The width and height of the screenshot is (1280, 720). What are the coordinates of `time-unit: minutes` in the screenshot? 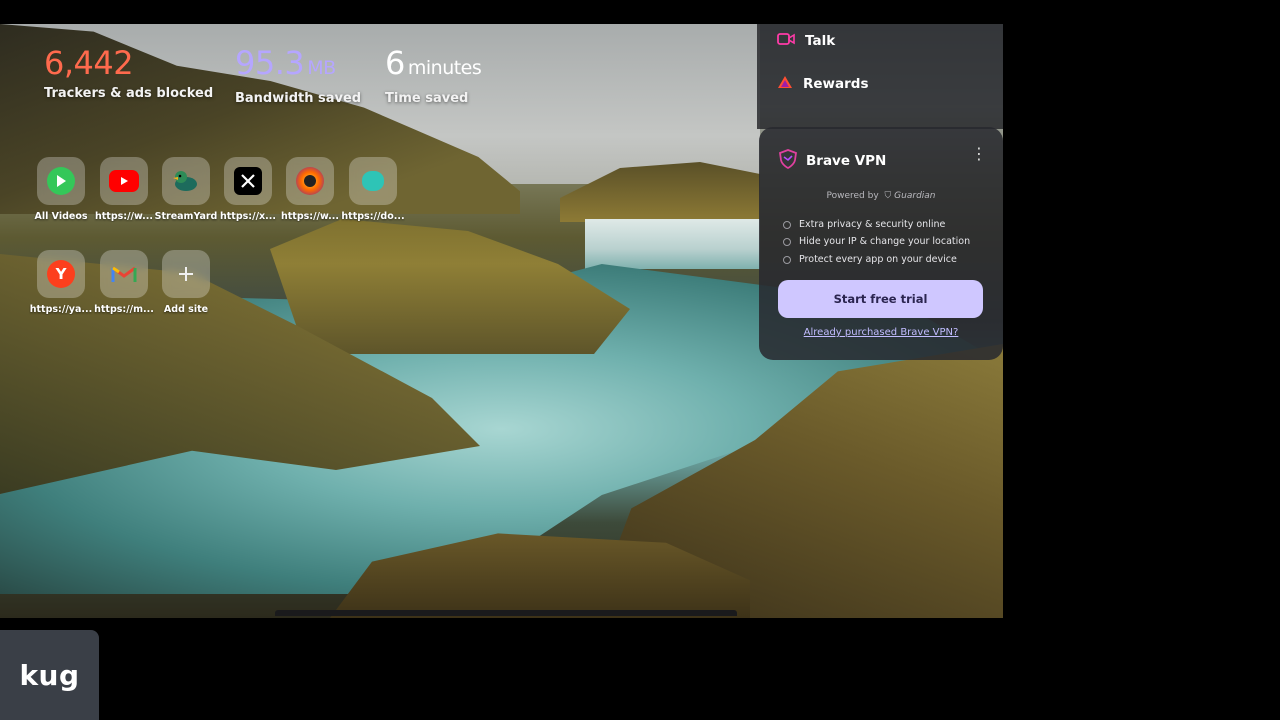 It's located at (444, 68).